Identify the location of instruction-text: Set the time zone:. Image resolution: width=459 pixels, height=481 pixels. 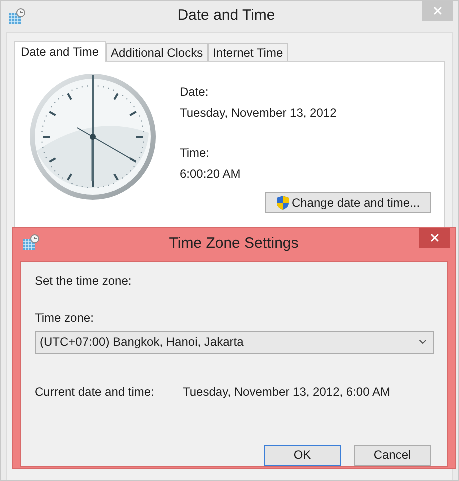
(84, 281).